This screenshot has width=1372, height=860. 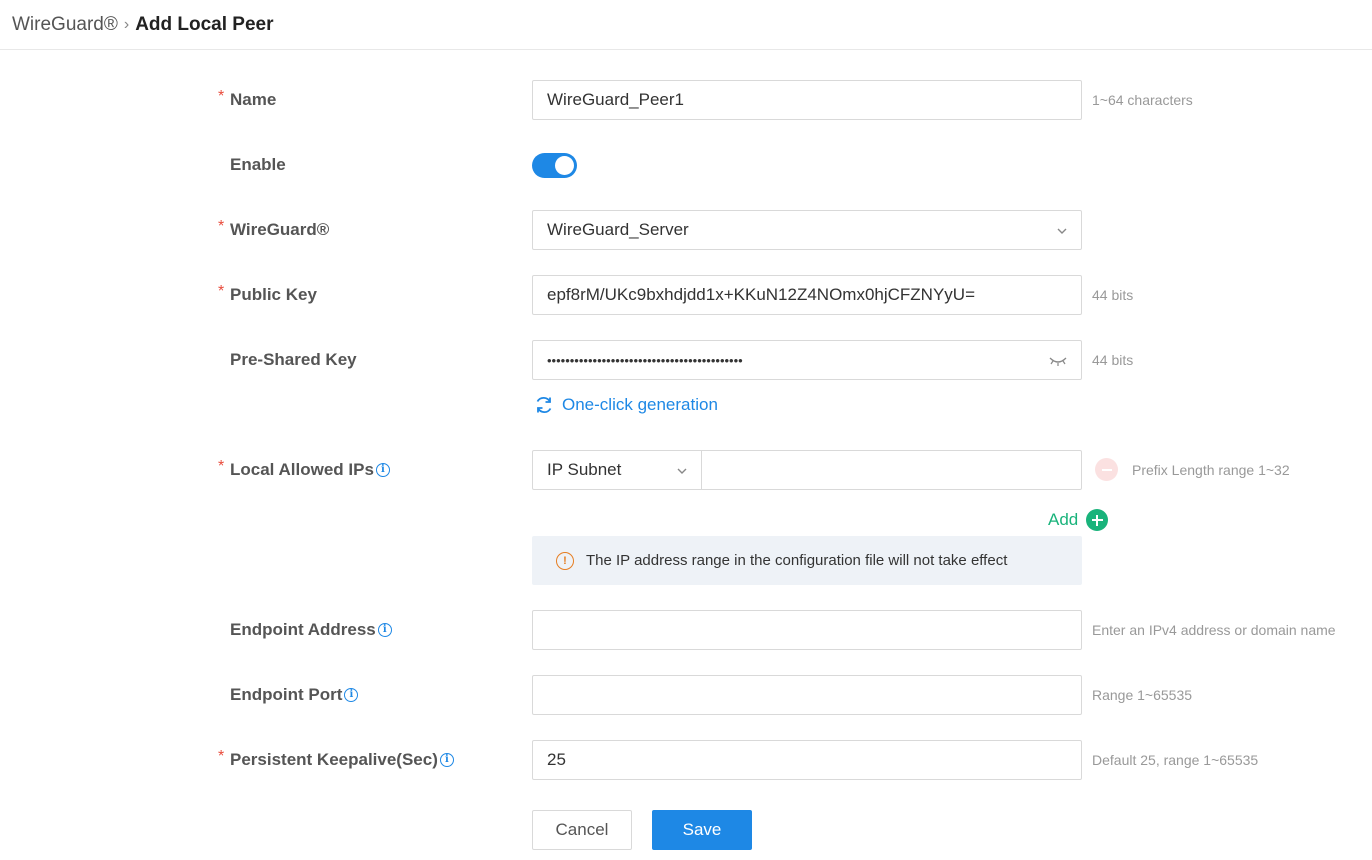 What do you see at coordinates (1211, 470) in the screenshot?
I see `ip-prefix-hint: Prefix Length range 1~32` at bounding box center [1211, 470].